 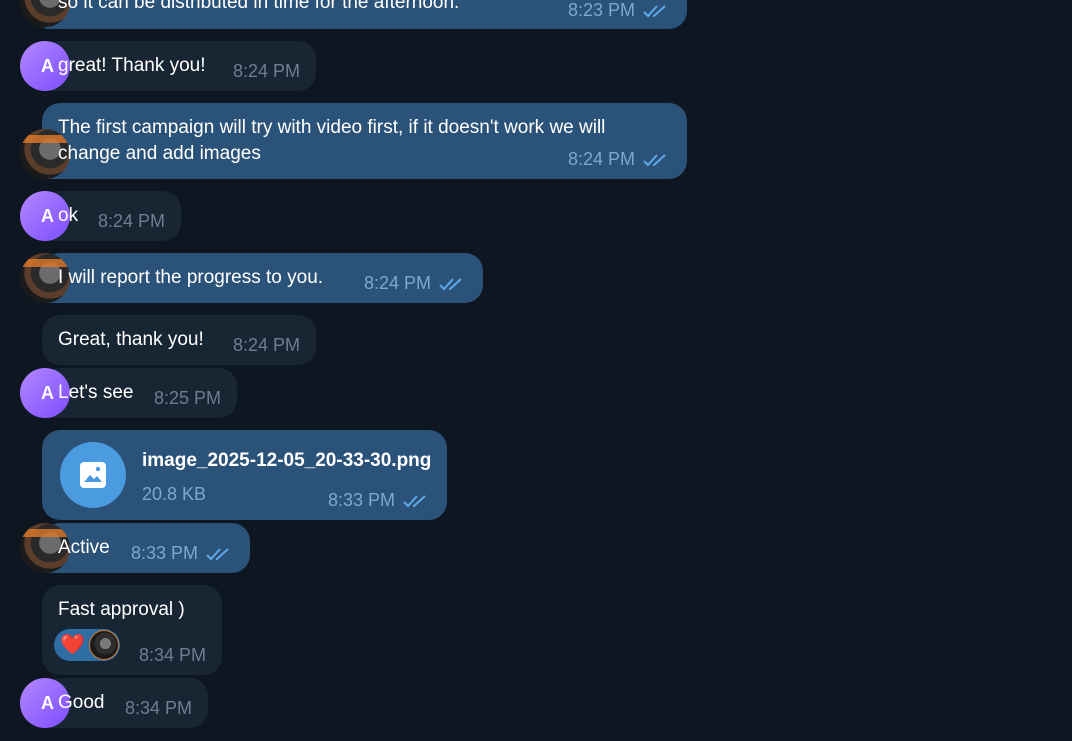 I want to click on message-time: 8:25 PM, so click(x=187, y=398).